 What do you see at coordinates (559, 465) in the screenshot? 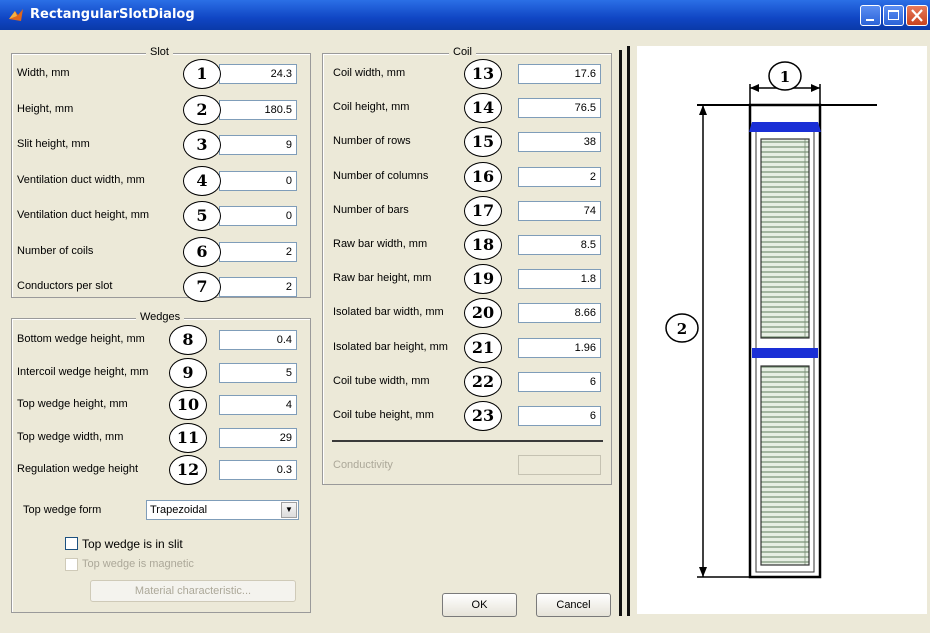
I see `conductivity-field` at bounding box center [559, 465].